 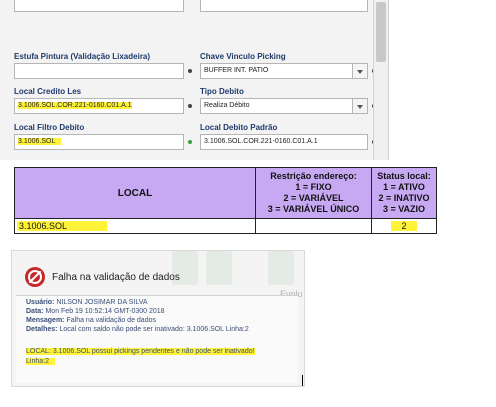 I want to click on dialog-title: Falha na validação de dados, so click(x=116, y=277).